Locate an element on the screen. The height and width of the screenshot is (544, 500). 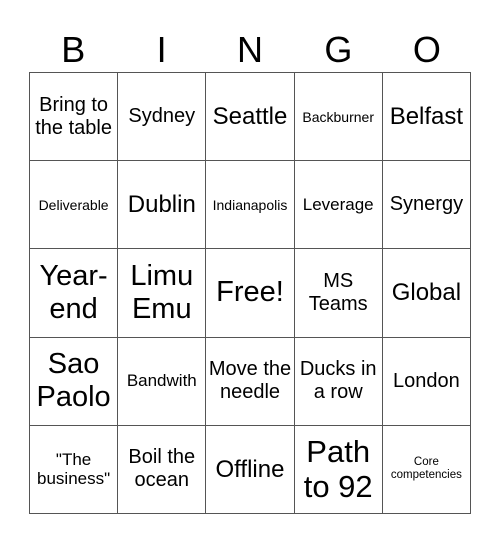
bingo-cell: Ducks in a row is located at coordinates (338, 381).